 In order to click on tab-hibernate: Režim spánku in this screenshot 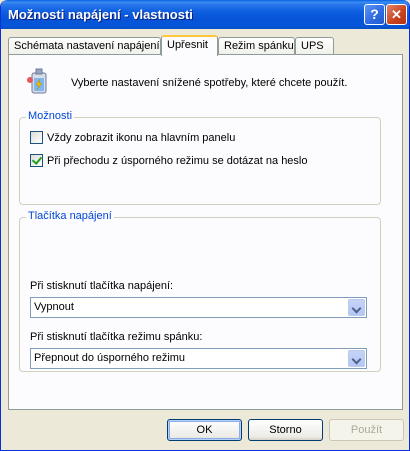, I will do `click(256, 46)`.